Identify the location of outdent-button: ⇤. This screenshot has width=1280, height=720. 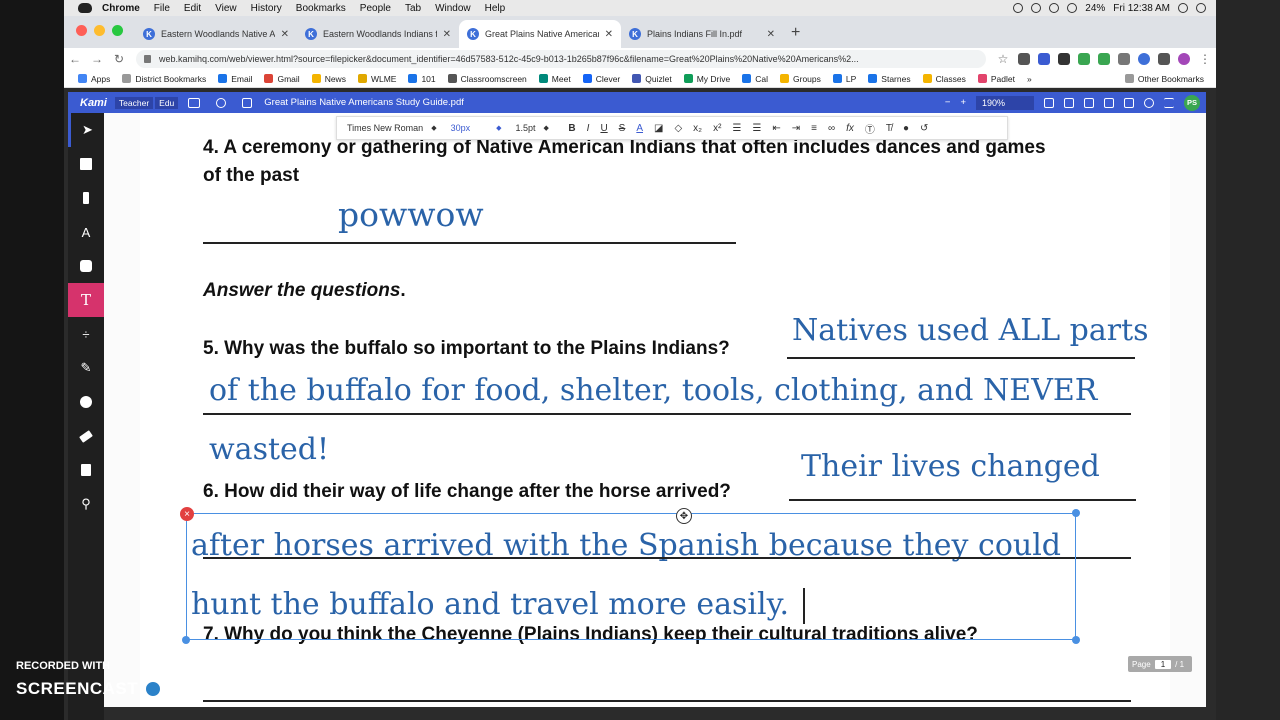
(776, 128).